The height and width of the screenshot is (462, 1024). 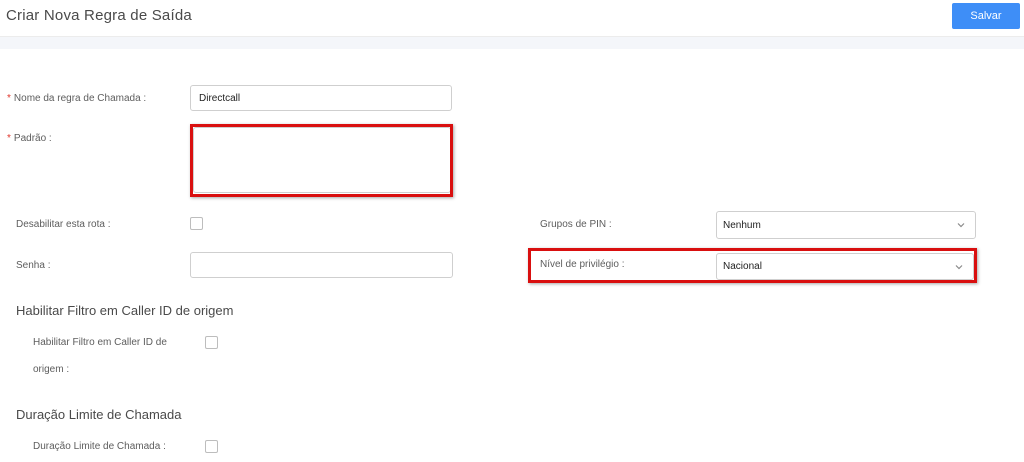 I want to click on rule-name-input: Directcall, so click(x=321, y=98).